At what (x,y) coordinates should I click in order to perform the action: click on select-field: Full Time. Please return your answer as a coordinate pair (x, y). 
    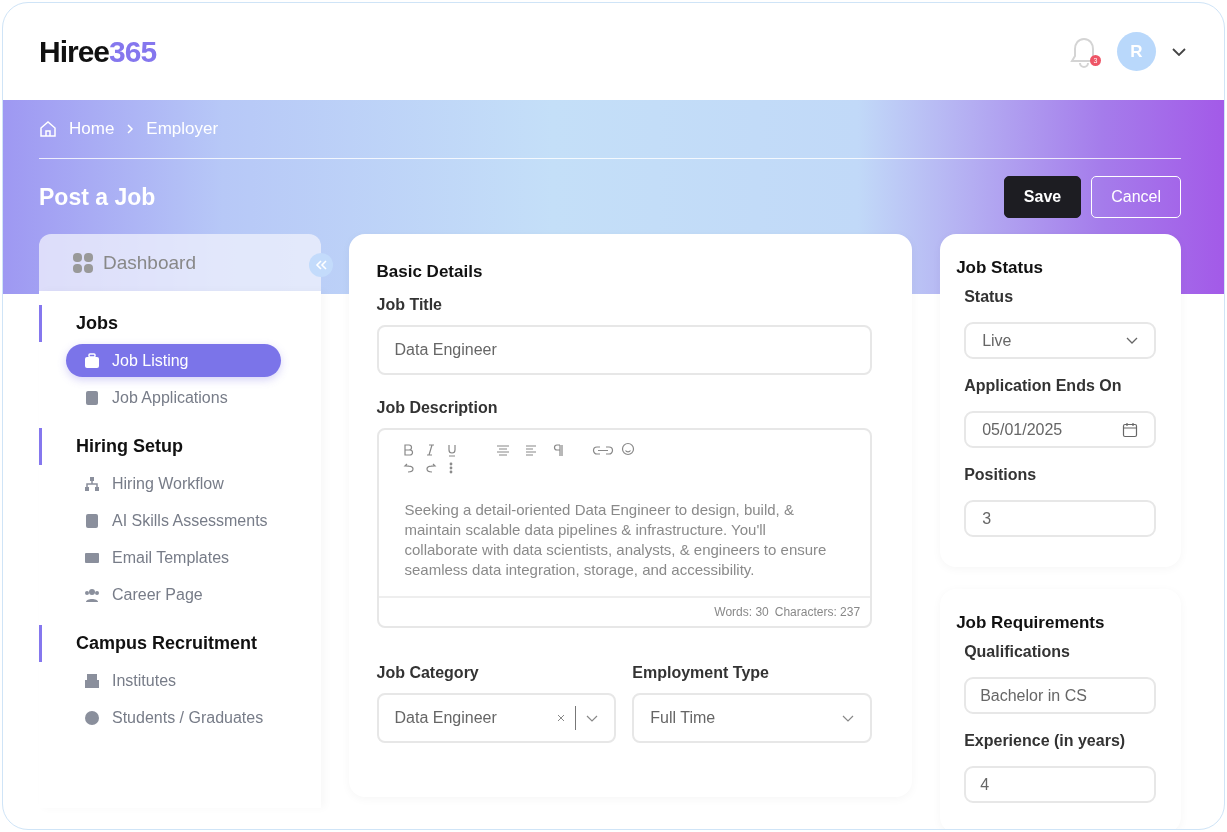
    Looking at the image, I should click on (752, 718).